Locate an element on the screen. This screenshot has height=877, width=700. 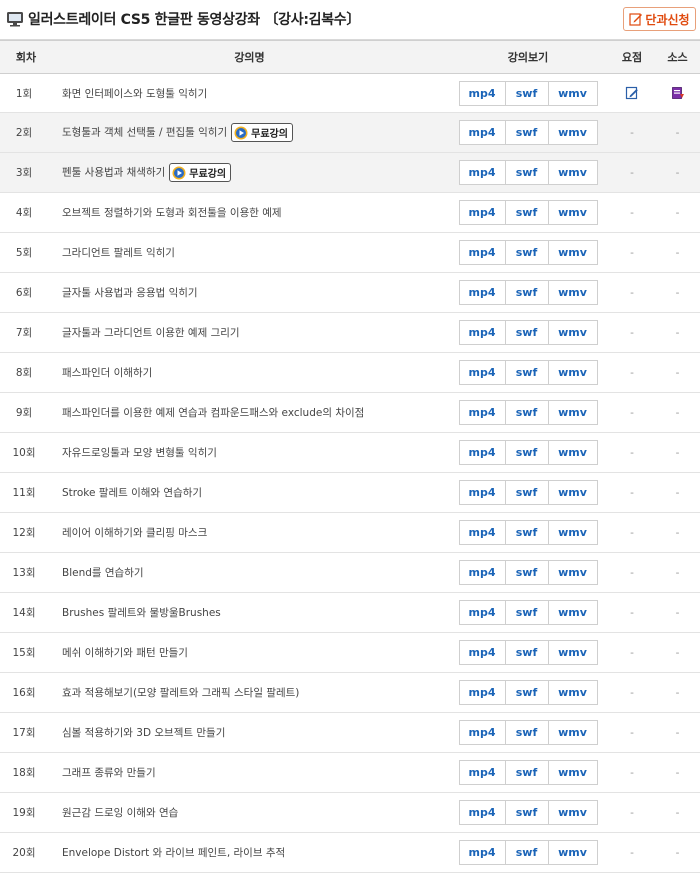
table-header-row: 회차 강의명 강의보기 요점 소스 is located at coordinates (350, 57).